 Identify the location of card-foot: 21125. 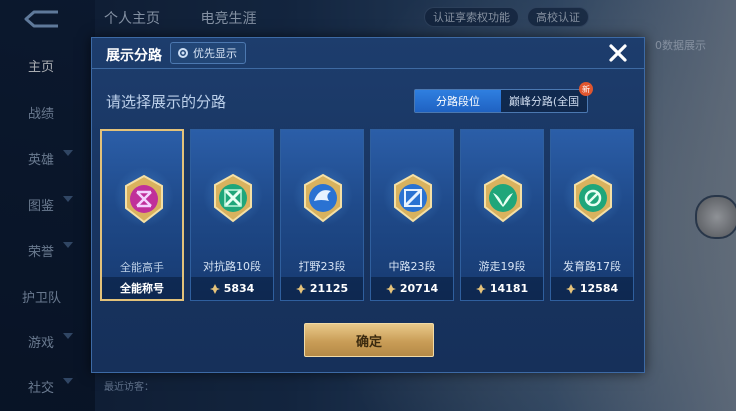
(322, 288).